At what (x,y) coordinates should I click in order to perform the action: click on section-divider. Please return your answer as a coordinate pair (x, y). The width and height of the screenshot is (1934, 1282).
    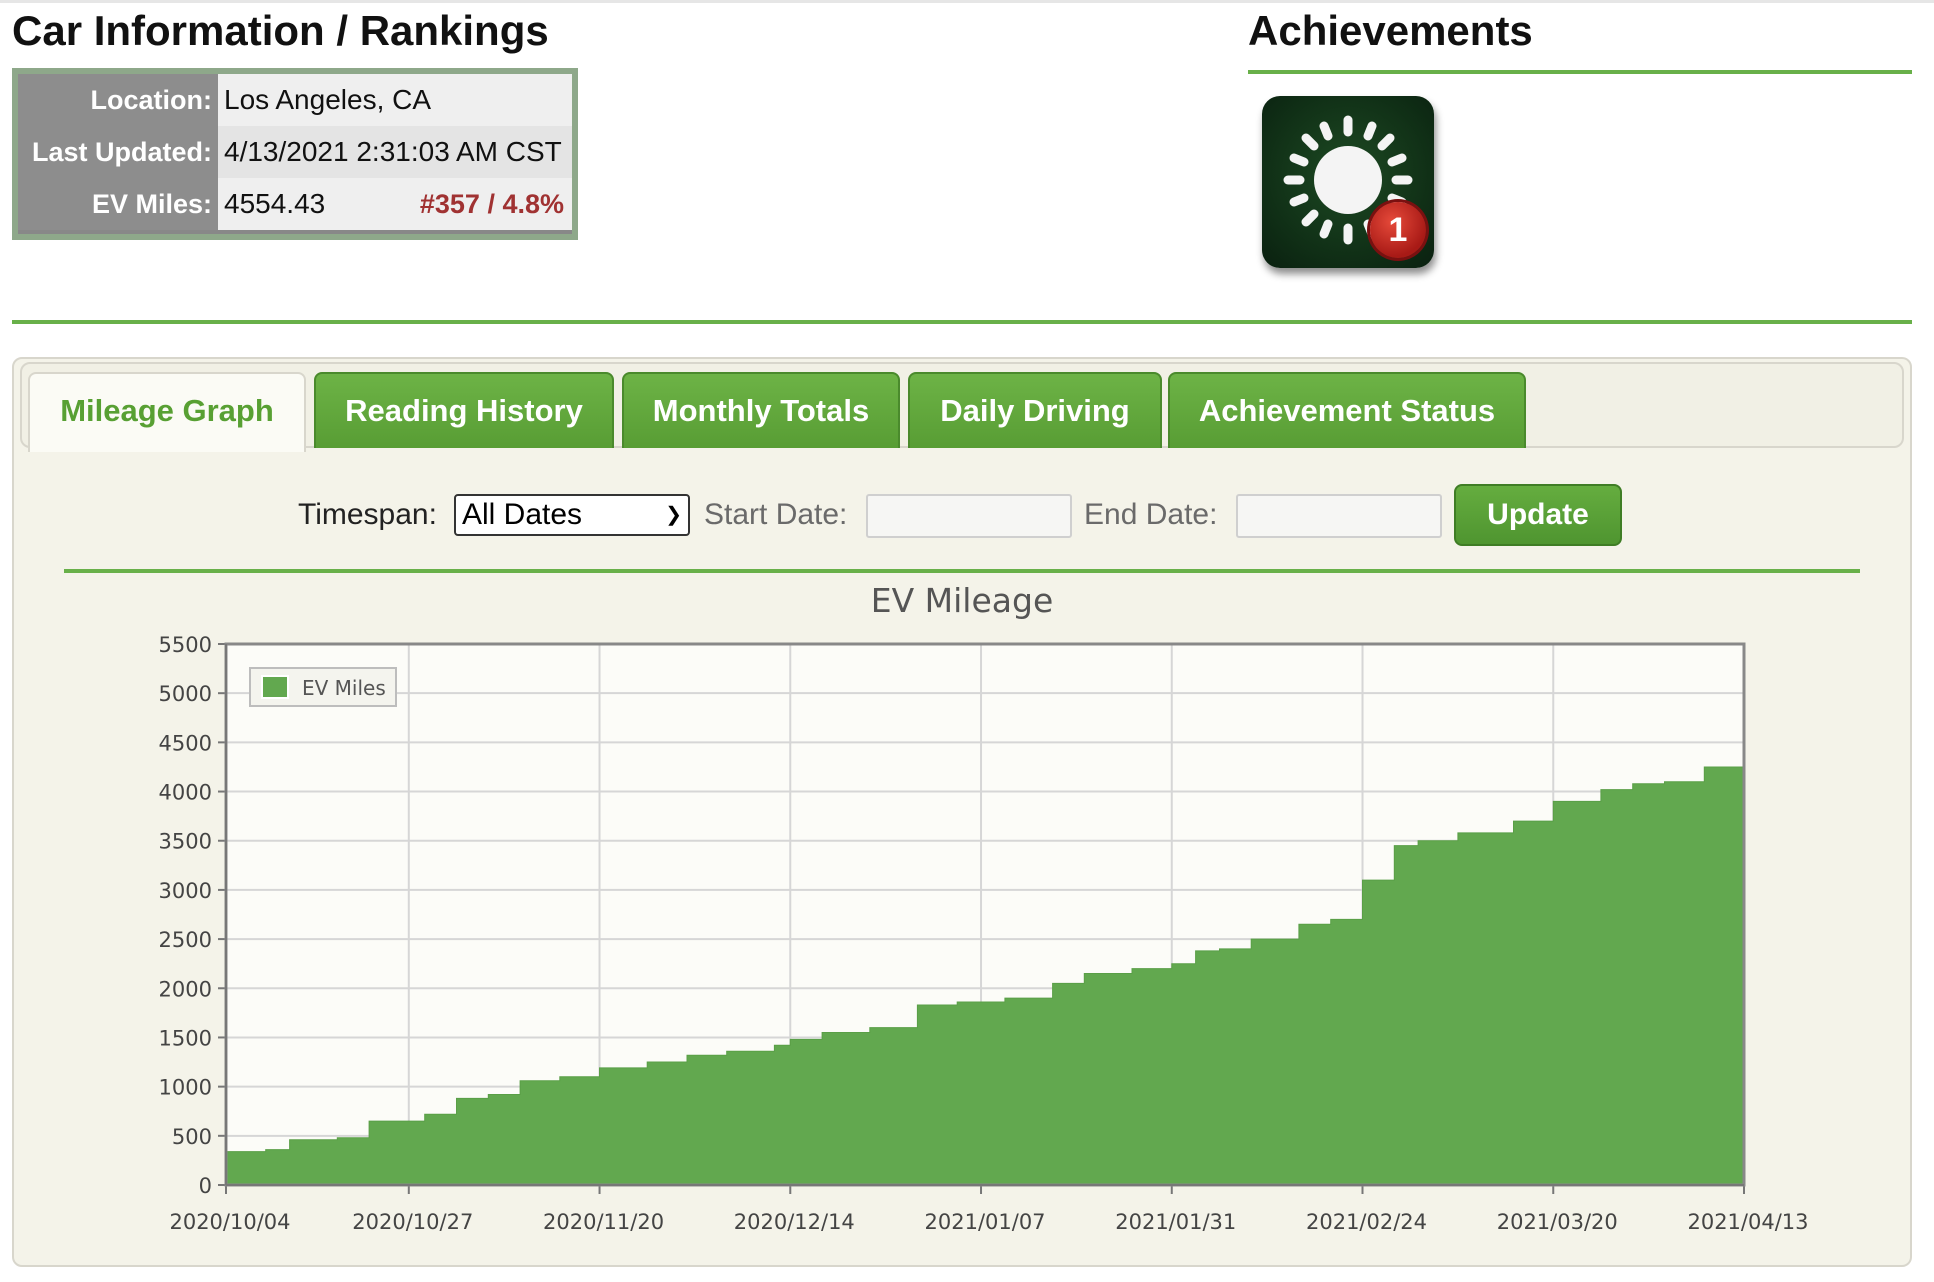
    Looking at the image, I should click on (962, 322).